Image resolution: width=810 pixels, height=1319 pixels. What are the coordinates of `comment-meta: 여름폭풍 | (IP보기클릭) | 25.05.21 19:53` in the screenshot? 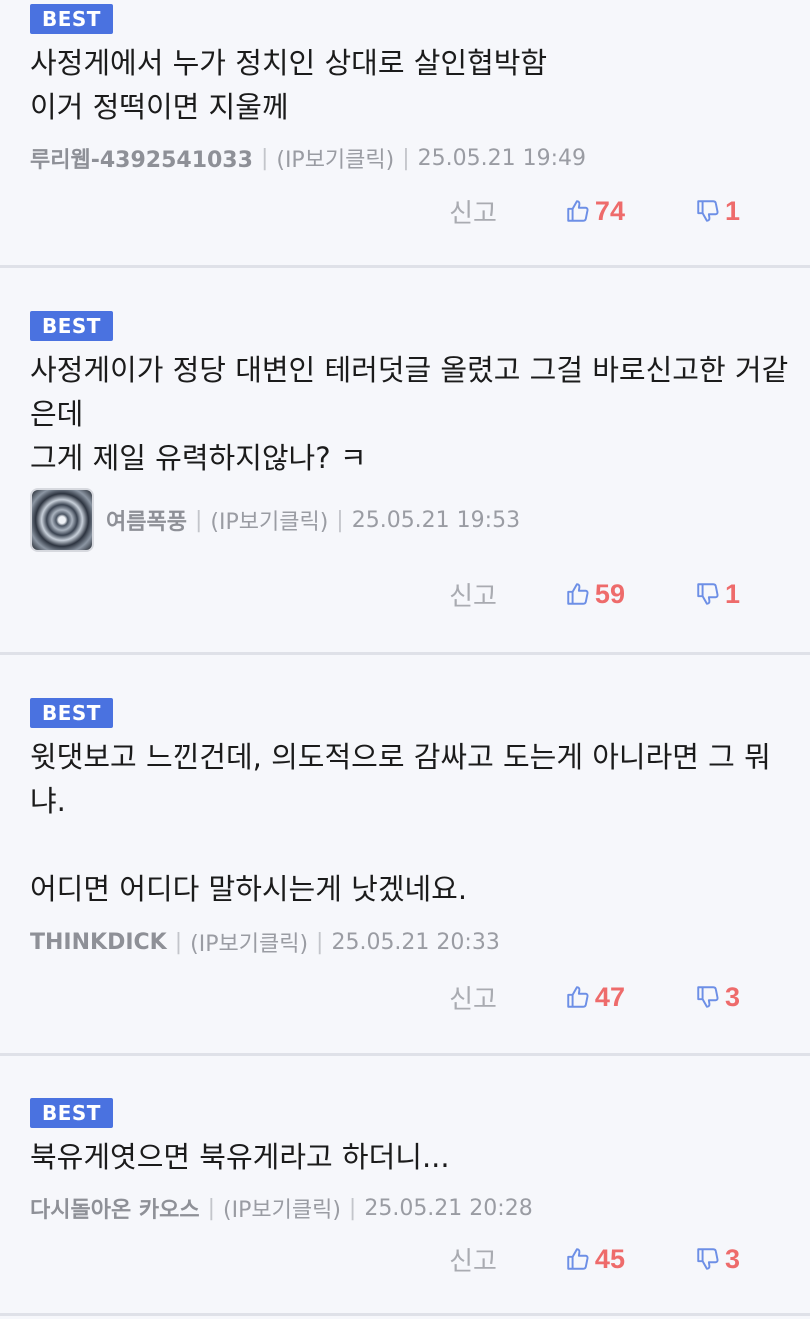 It's located at (405, 520).